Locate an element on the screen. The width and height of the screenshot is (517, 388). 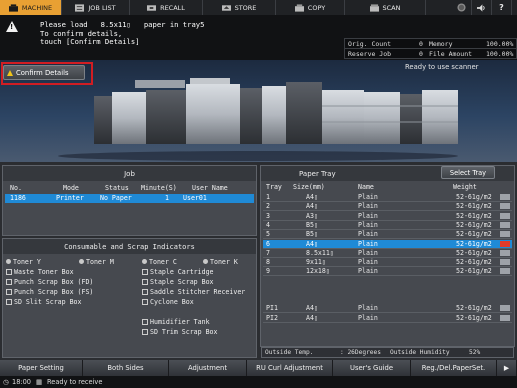
scrap-box-icon is located at coordinates (145, 331).